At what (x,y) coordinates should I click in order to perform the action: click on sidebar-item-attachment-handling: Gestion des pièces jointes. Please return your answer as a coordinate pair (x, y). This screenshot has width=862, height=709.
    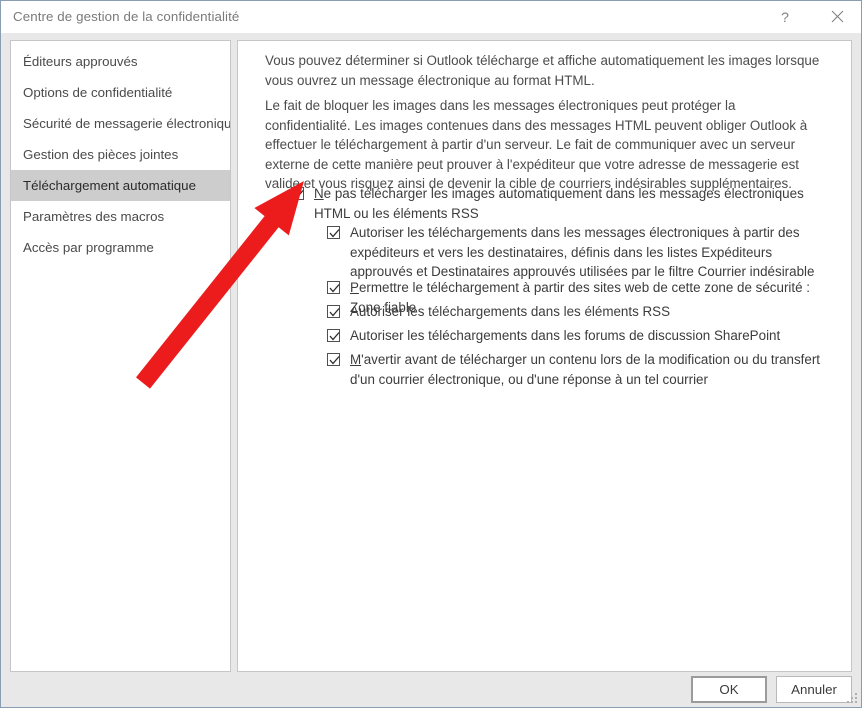
    Looking at the image, I should click on (120, 154).